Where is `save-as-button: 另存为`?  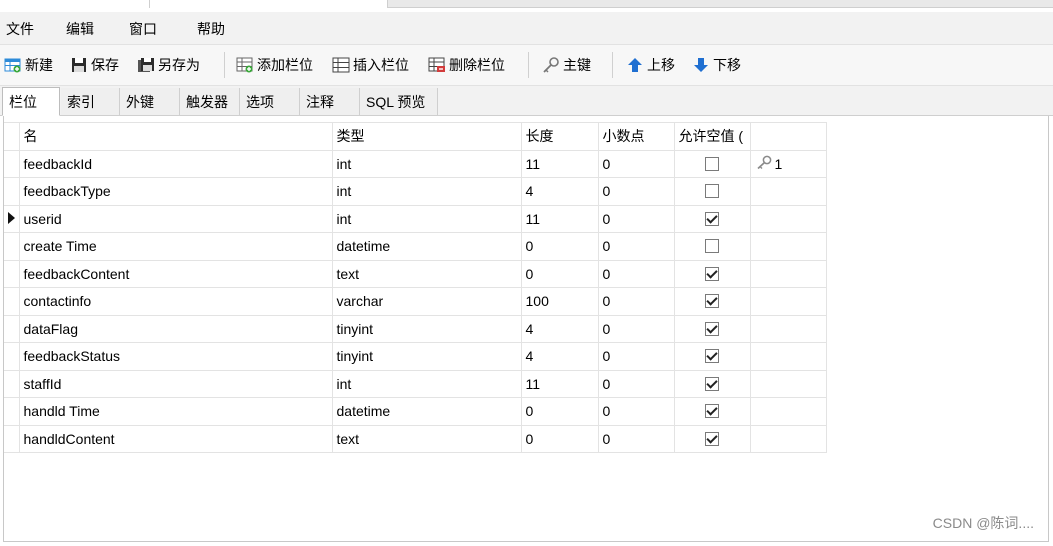 save-as-button: 另存为 is located at coordinates (168, 65).